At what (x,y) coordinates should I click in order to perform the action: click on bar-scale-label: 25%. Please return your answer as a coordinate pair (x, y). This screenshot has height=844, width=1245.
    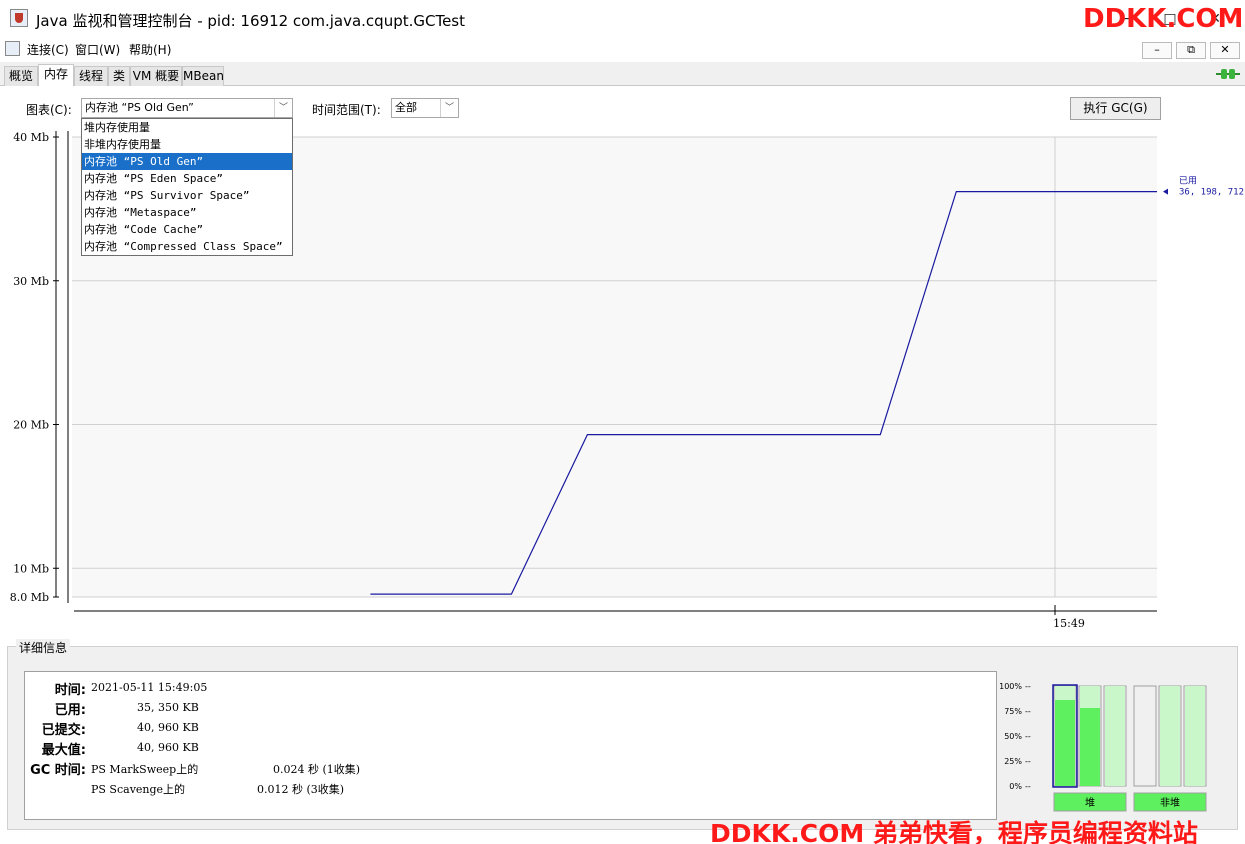
    Looking at the image, I should click on (1013, 761).